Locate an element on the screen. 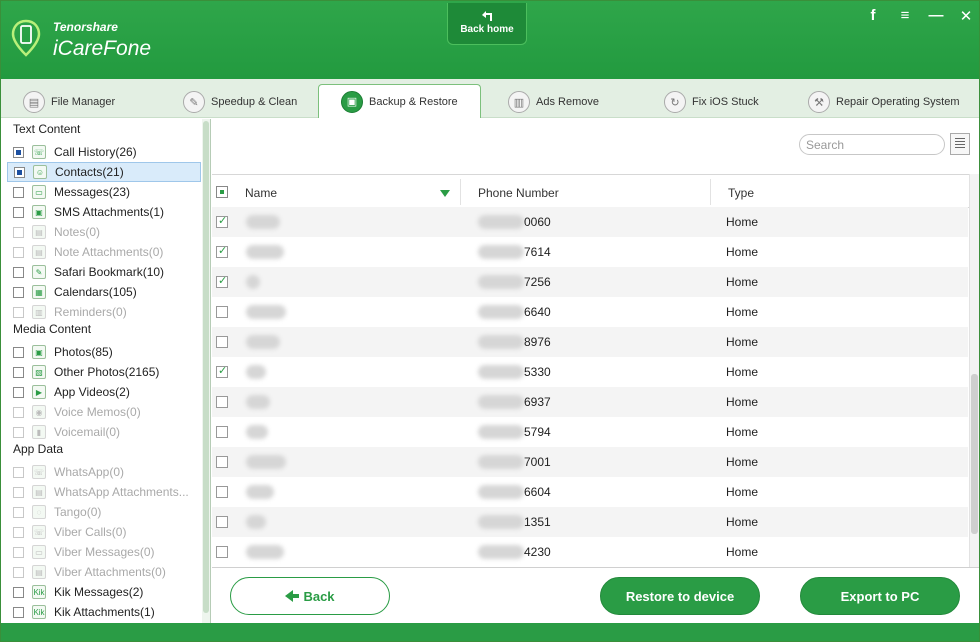 The height and width of the screenshot is (642, 980). tab-fix-ios-stuck: ↻ Fix iOS Stuck is located at coordinates (711, 102).